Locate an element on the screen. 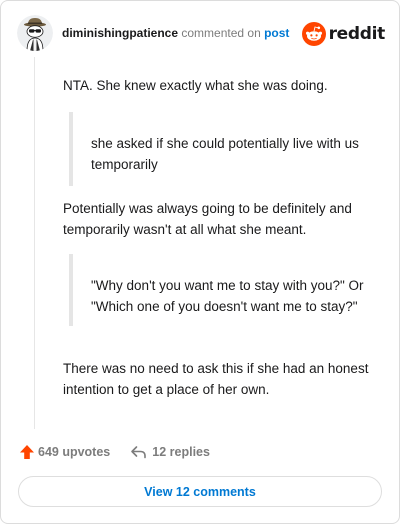  reddit-alien-icon is located at coordinates (313, 34).